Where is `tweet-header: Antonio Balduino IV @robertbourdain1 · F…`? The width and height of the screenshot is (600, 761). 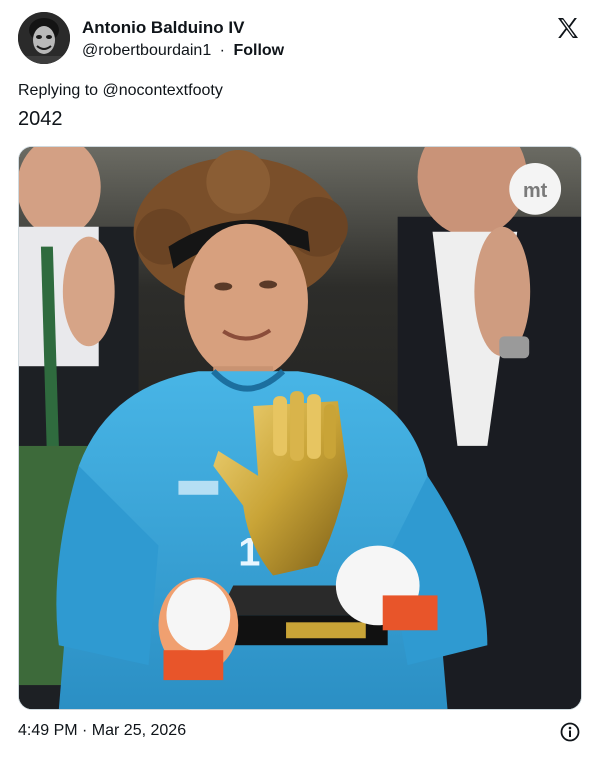
tweet-header: Antonio Balduino IV @robertbourdain1 · F… is located at coordinates (300, 40).